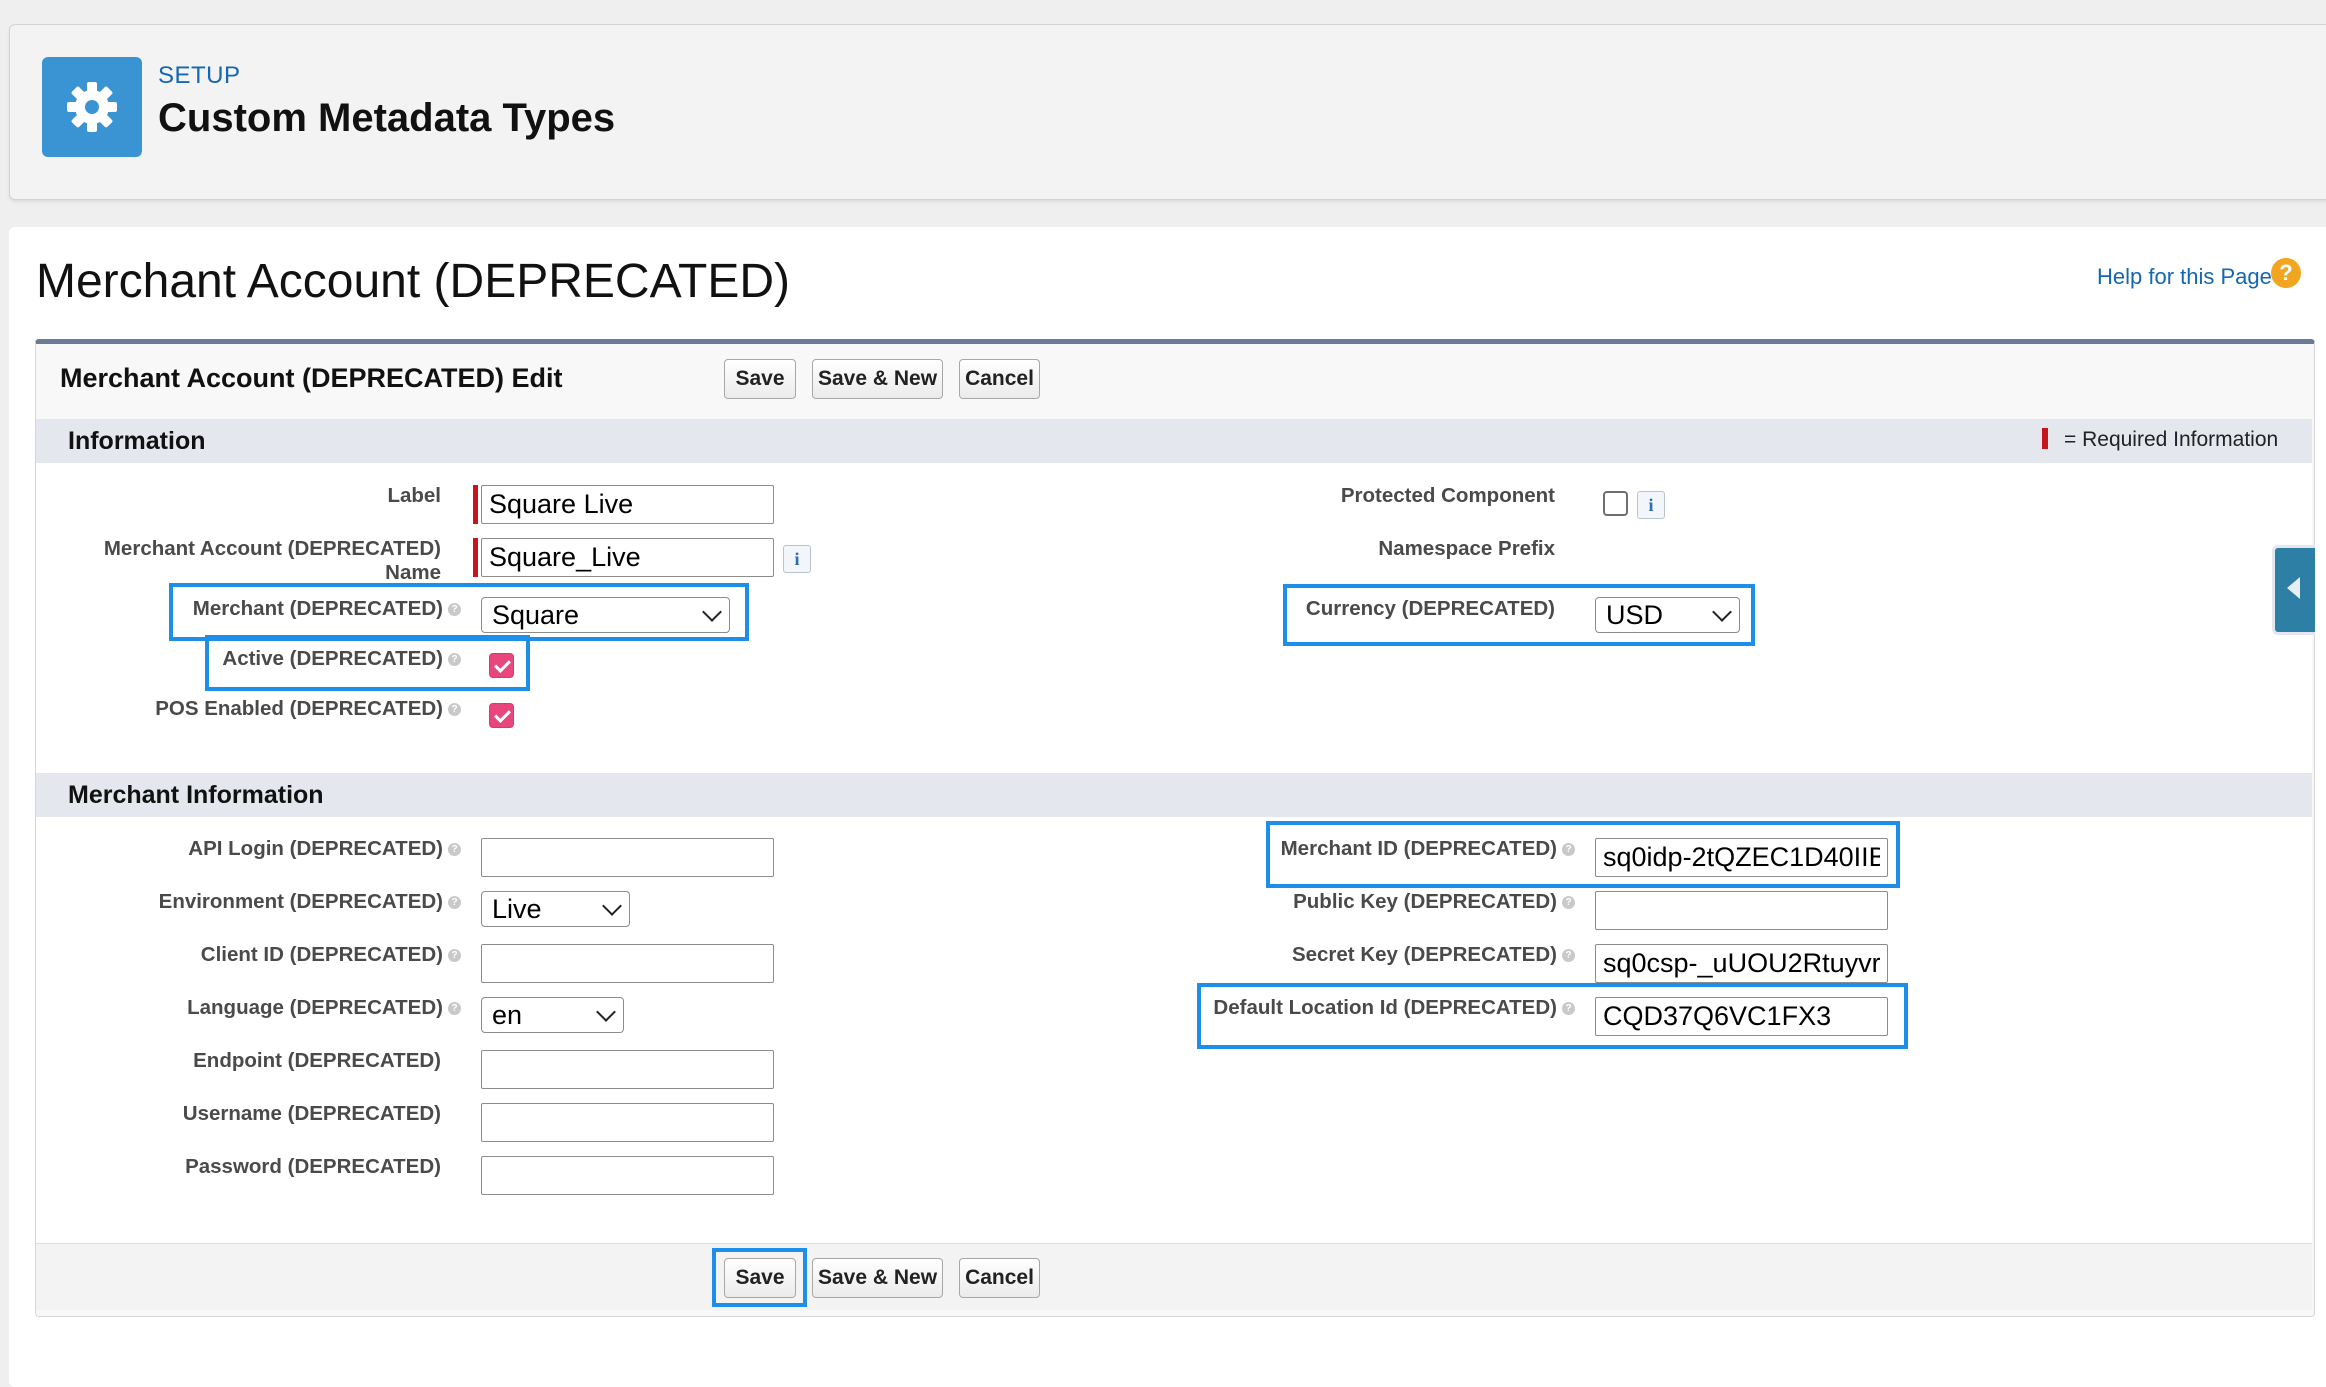  What do you see at coordinates (1519, 615) in the screenshot?
I see `highlight-box-currency` at bounding box center [1519, 615].